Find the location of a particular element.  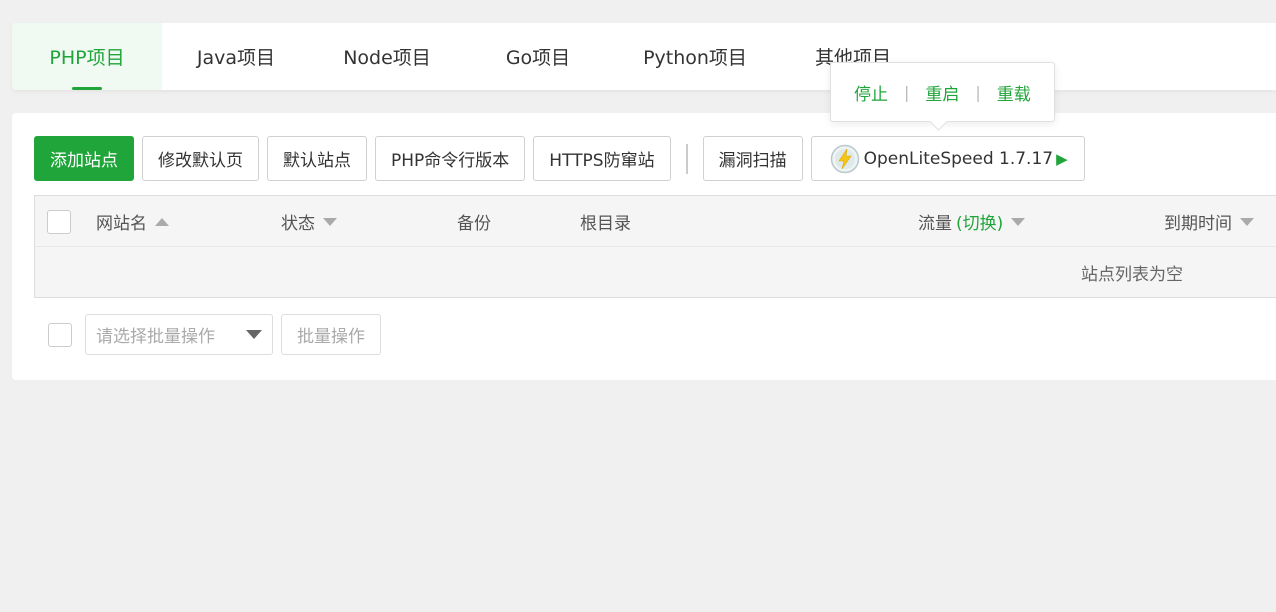

project-tabbar: PHP项目 Java项目 Node项目 Go项目 Python项目 其他项目 is located at coordinates (644, 56).